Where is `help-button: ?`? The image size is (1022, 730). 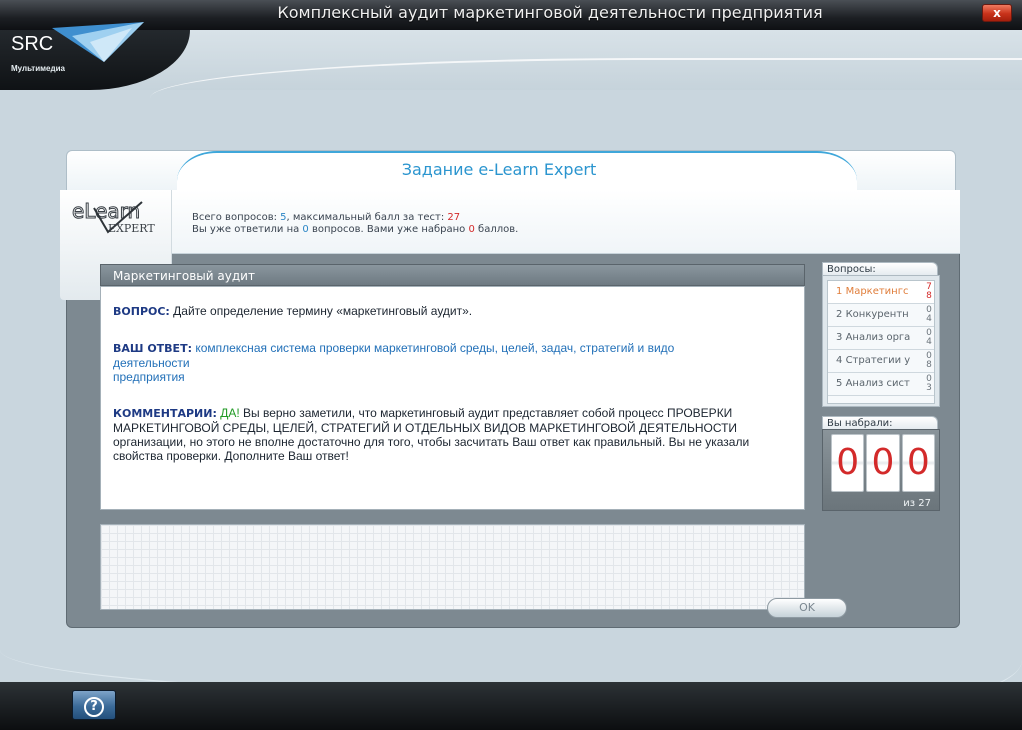
help-button: ? is located at coordinates (94, 705).